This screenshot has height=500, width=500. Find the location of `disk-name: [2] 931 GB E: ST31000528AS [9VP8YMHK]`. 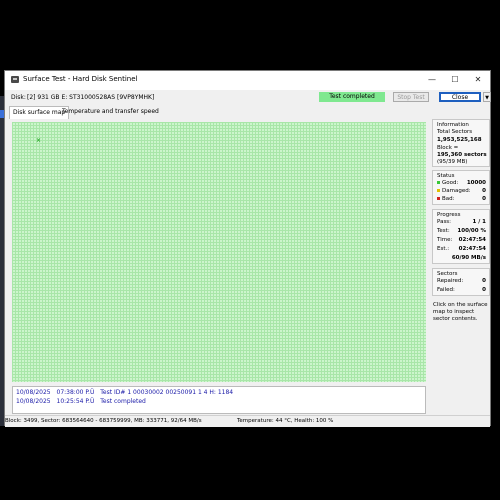

disk-name: [2] 931 GB E: ST31000528AS [9VP8YMHK] is located at coordinates (91, 97).